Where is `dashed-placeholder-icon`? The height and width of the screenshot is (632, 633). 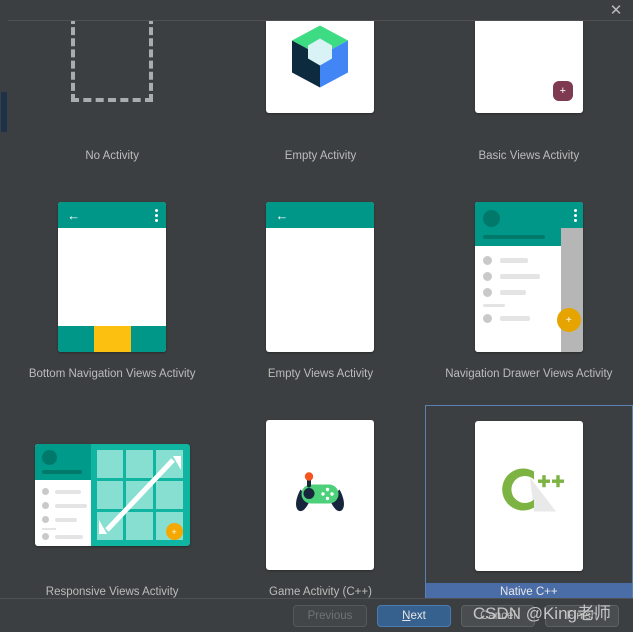 dashed-placeholder-icon is located at coordinates (112, 61).